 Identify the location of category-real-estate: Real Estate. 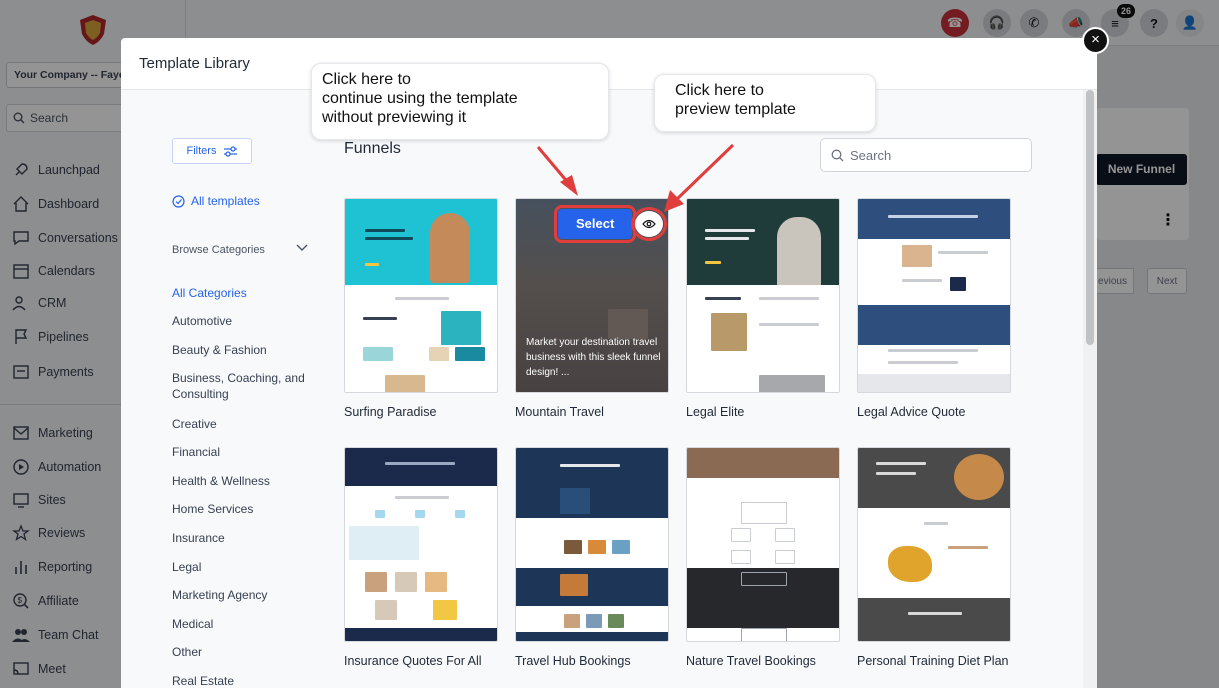
(239, 680).